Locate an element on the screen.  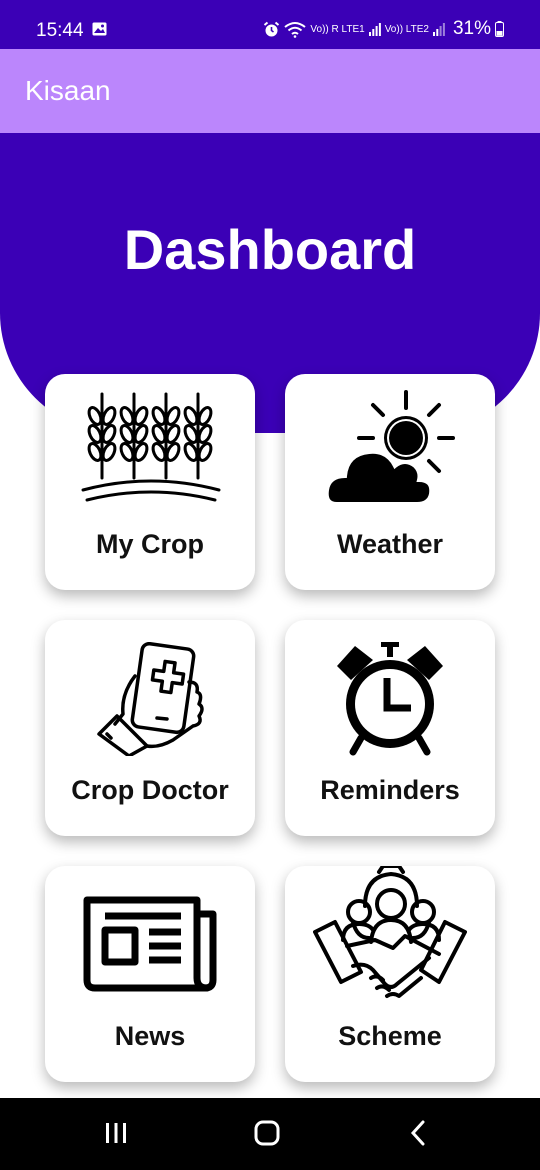
alarm-clock-icon is located at coordinates (390, 699).